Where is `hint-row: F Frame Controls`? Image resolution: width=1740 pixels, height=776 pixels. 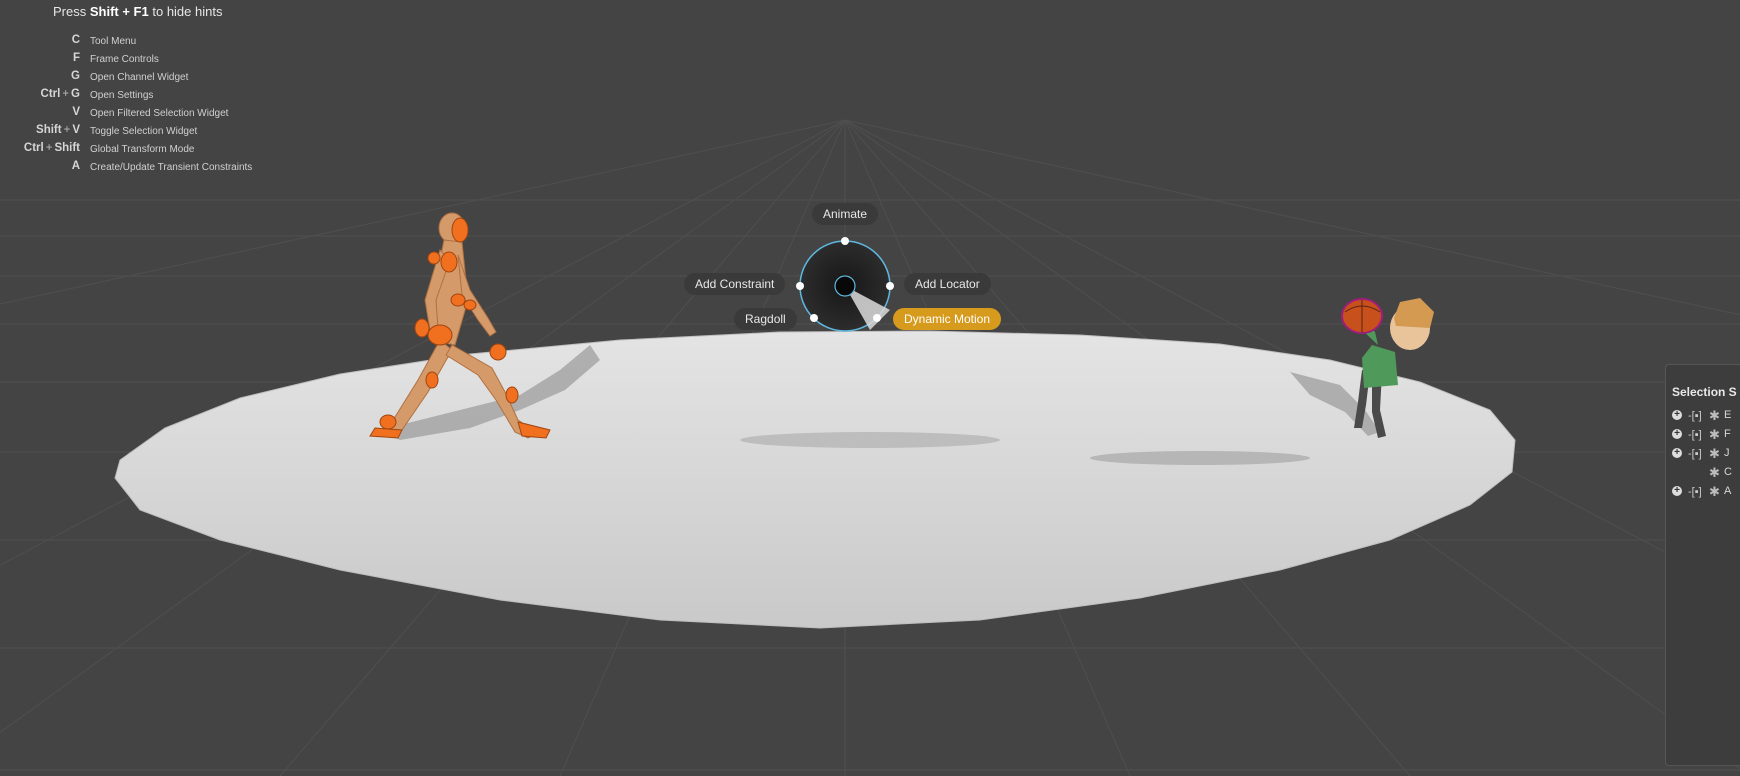 hint-row: F Frame Controls is located at coordinates (200, 61).